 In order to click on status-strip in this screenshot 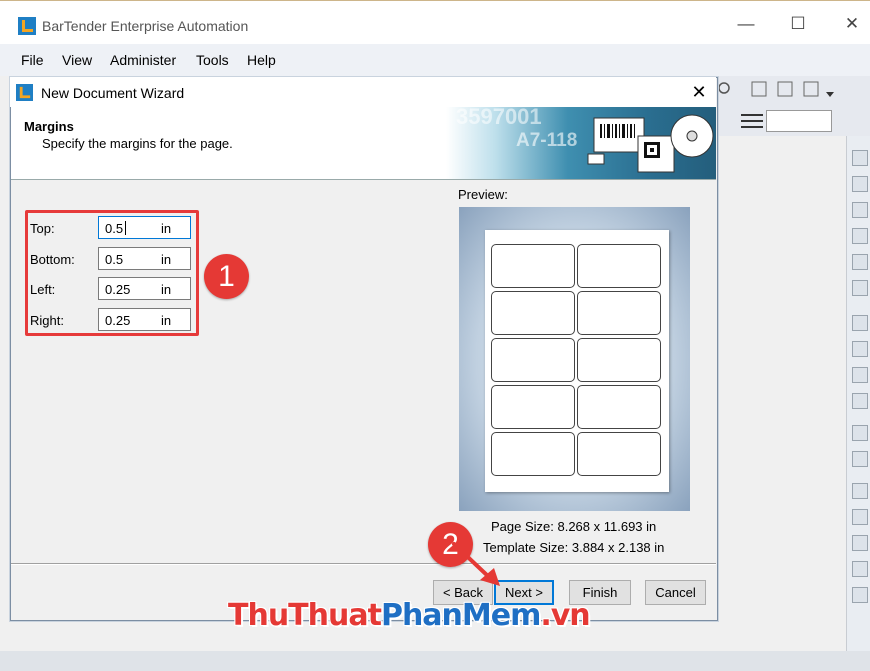, I will do `click(435, 661)`.